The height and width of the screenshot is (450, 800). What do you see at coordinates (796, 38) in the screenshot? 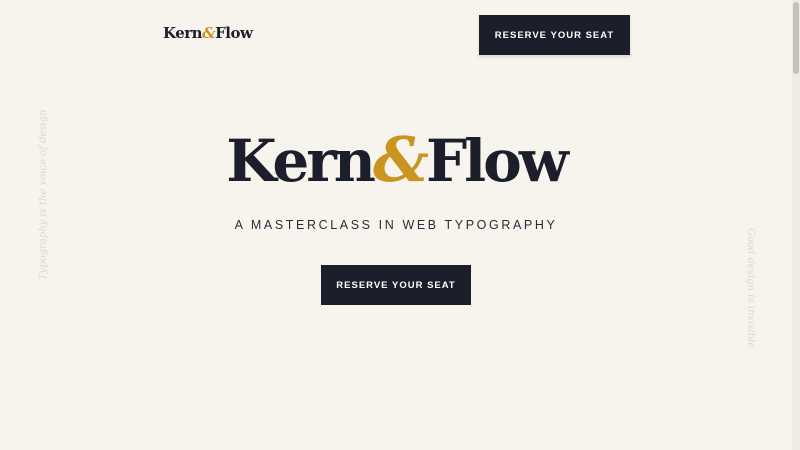
I see `scrollbar-thumb` at bounding box center [796, 38].